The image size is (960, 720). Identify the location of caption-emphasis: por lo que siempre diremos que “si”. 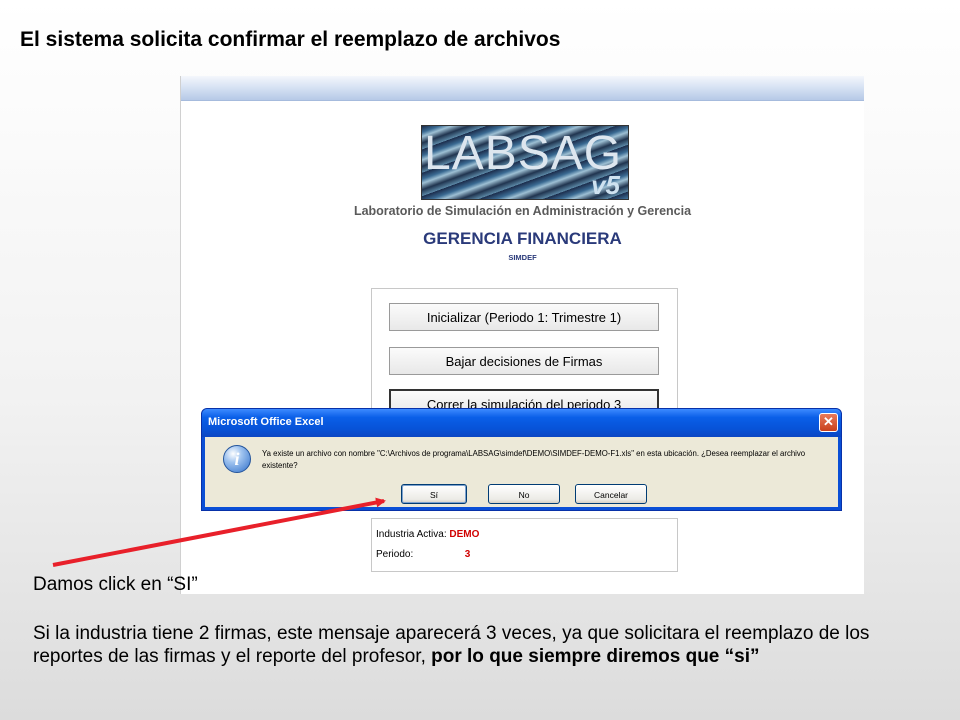
(595, 656).